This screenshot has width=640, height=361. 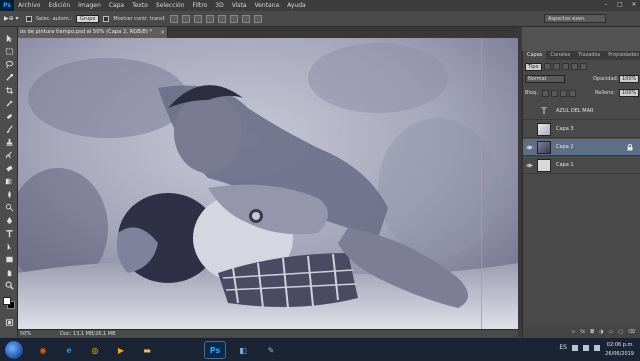 I want to click on tab-capas: Capas, so click(x=535, y=55).